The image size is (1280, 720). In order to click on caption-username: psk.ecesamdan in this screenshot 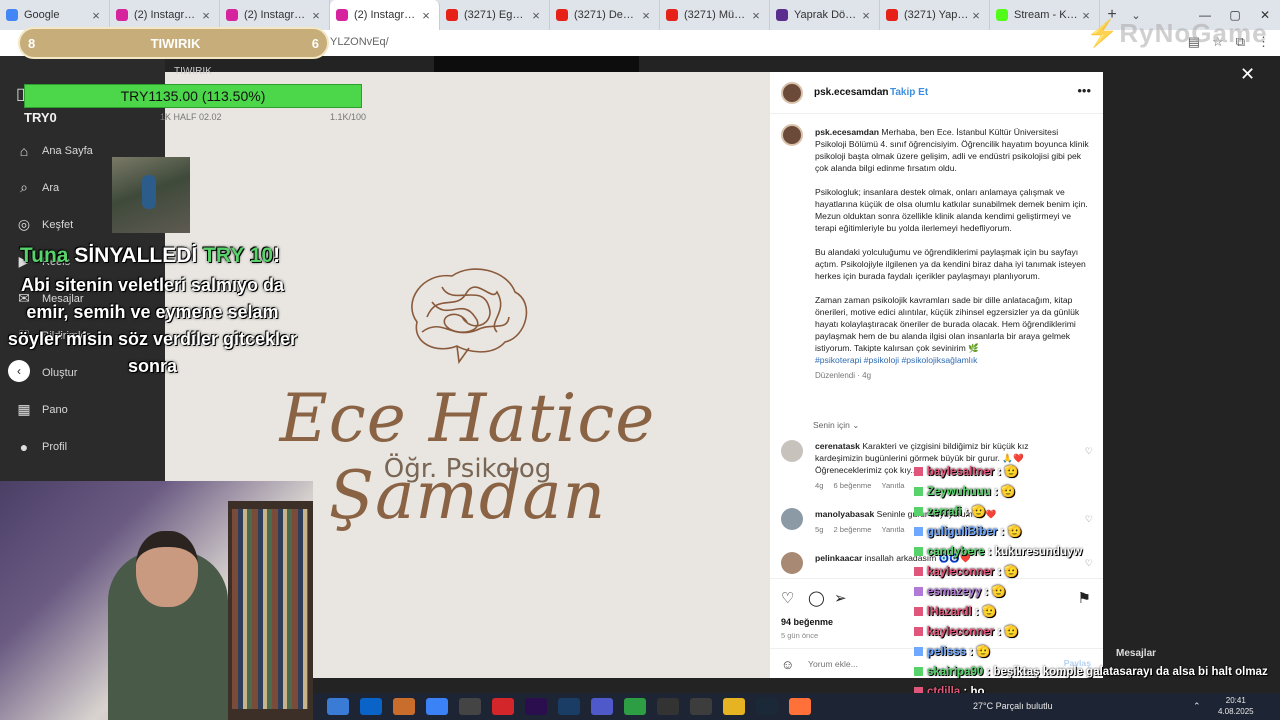, I will do `click(847, 132)`.